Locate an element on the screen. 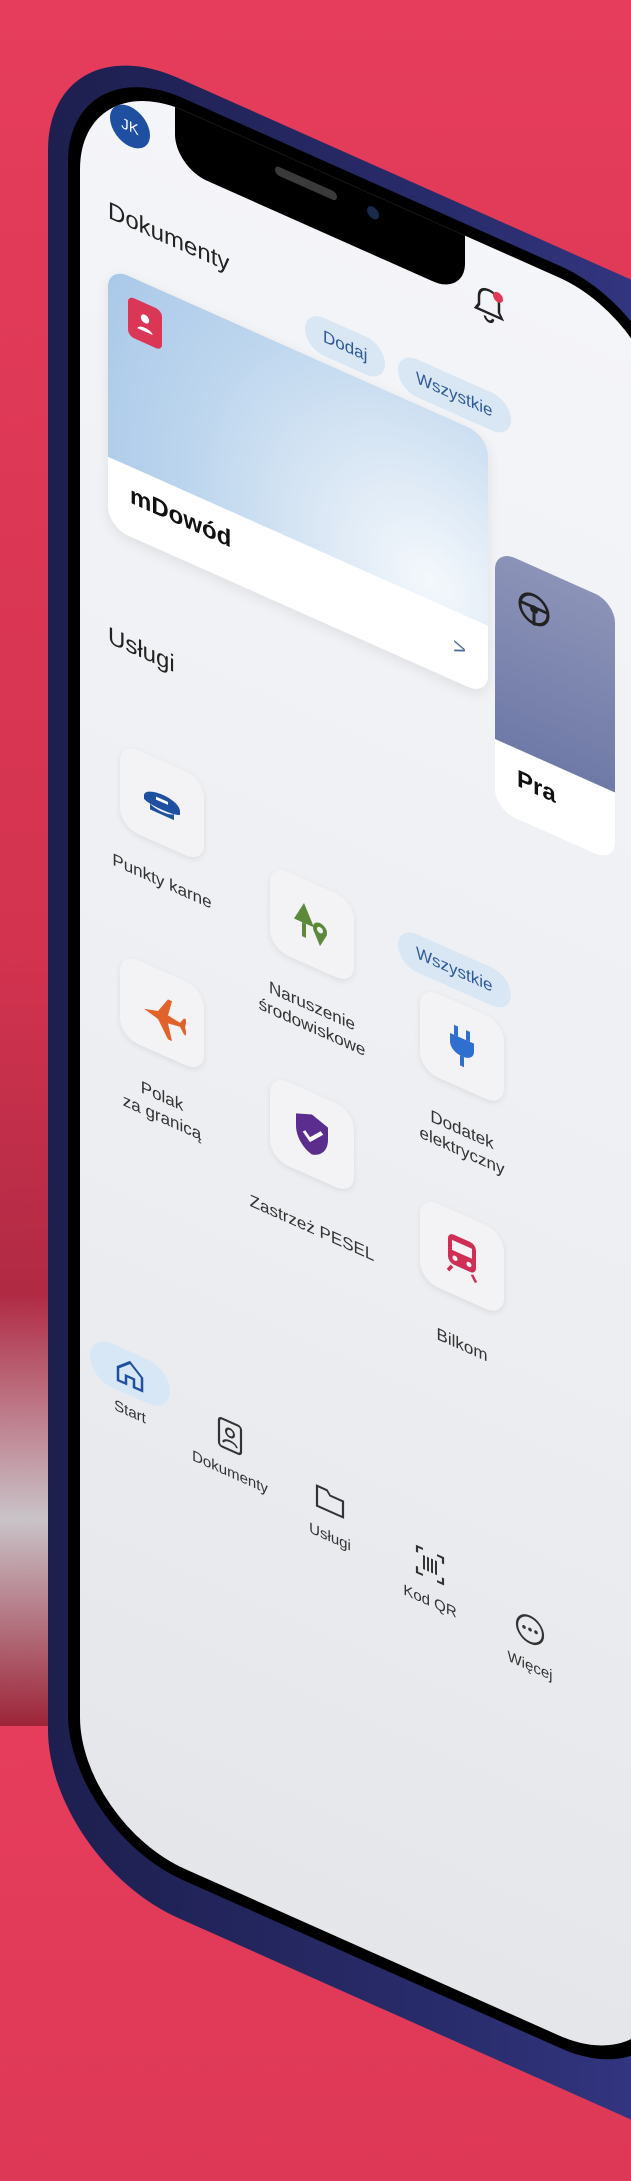  service-label: Dodatek elektryczny is located at coordinates (462, 1143).